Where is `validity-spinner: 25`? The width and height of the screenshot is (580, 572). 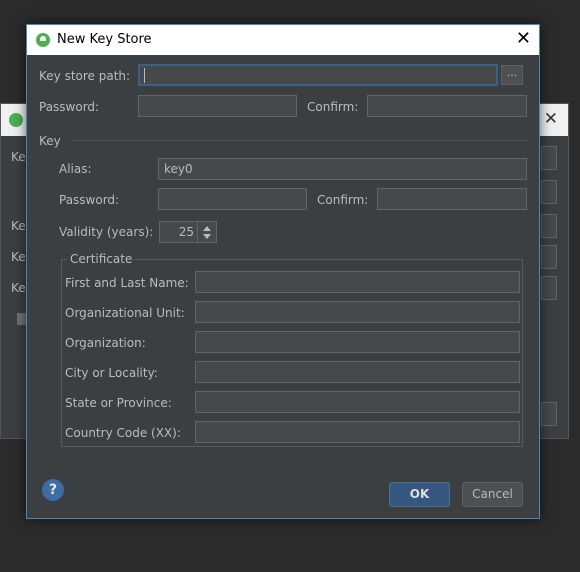 validity-spinner: 25 is located at coordinates (188, 232).